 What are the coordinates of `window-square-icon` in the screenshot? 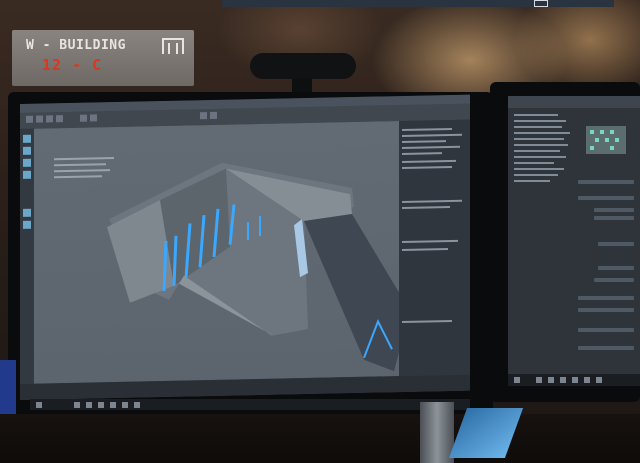 It's located at (541, 3).